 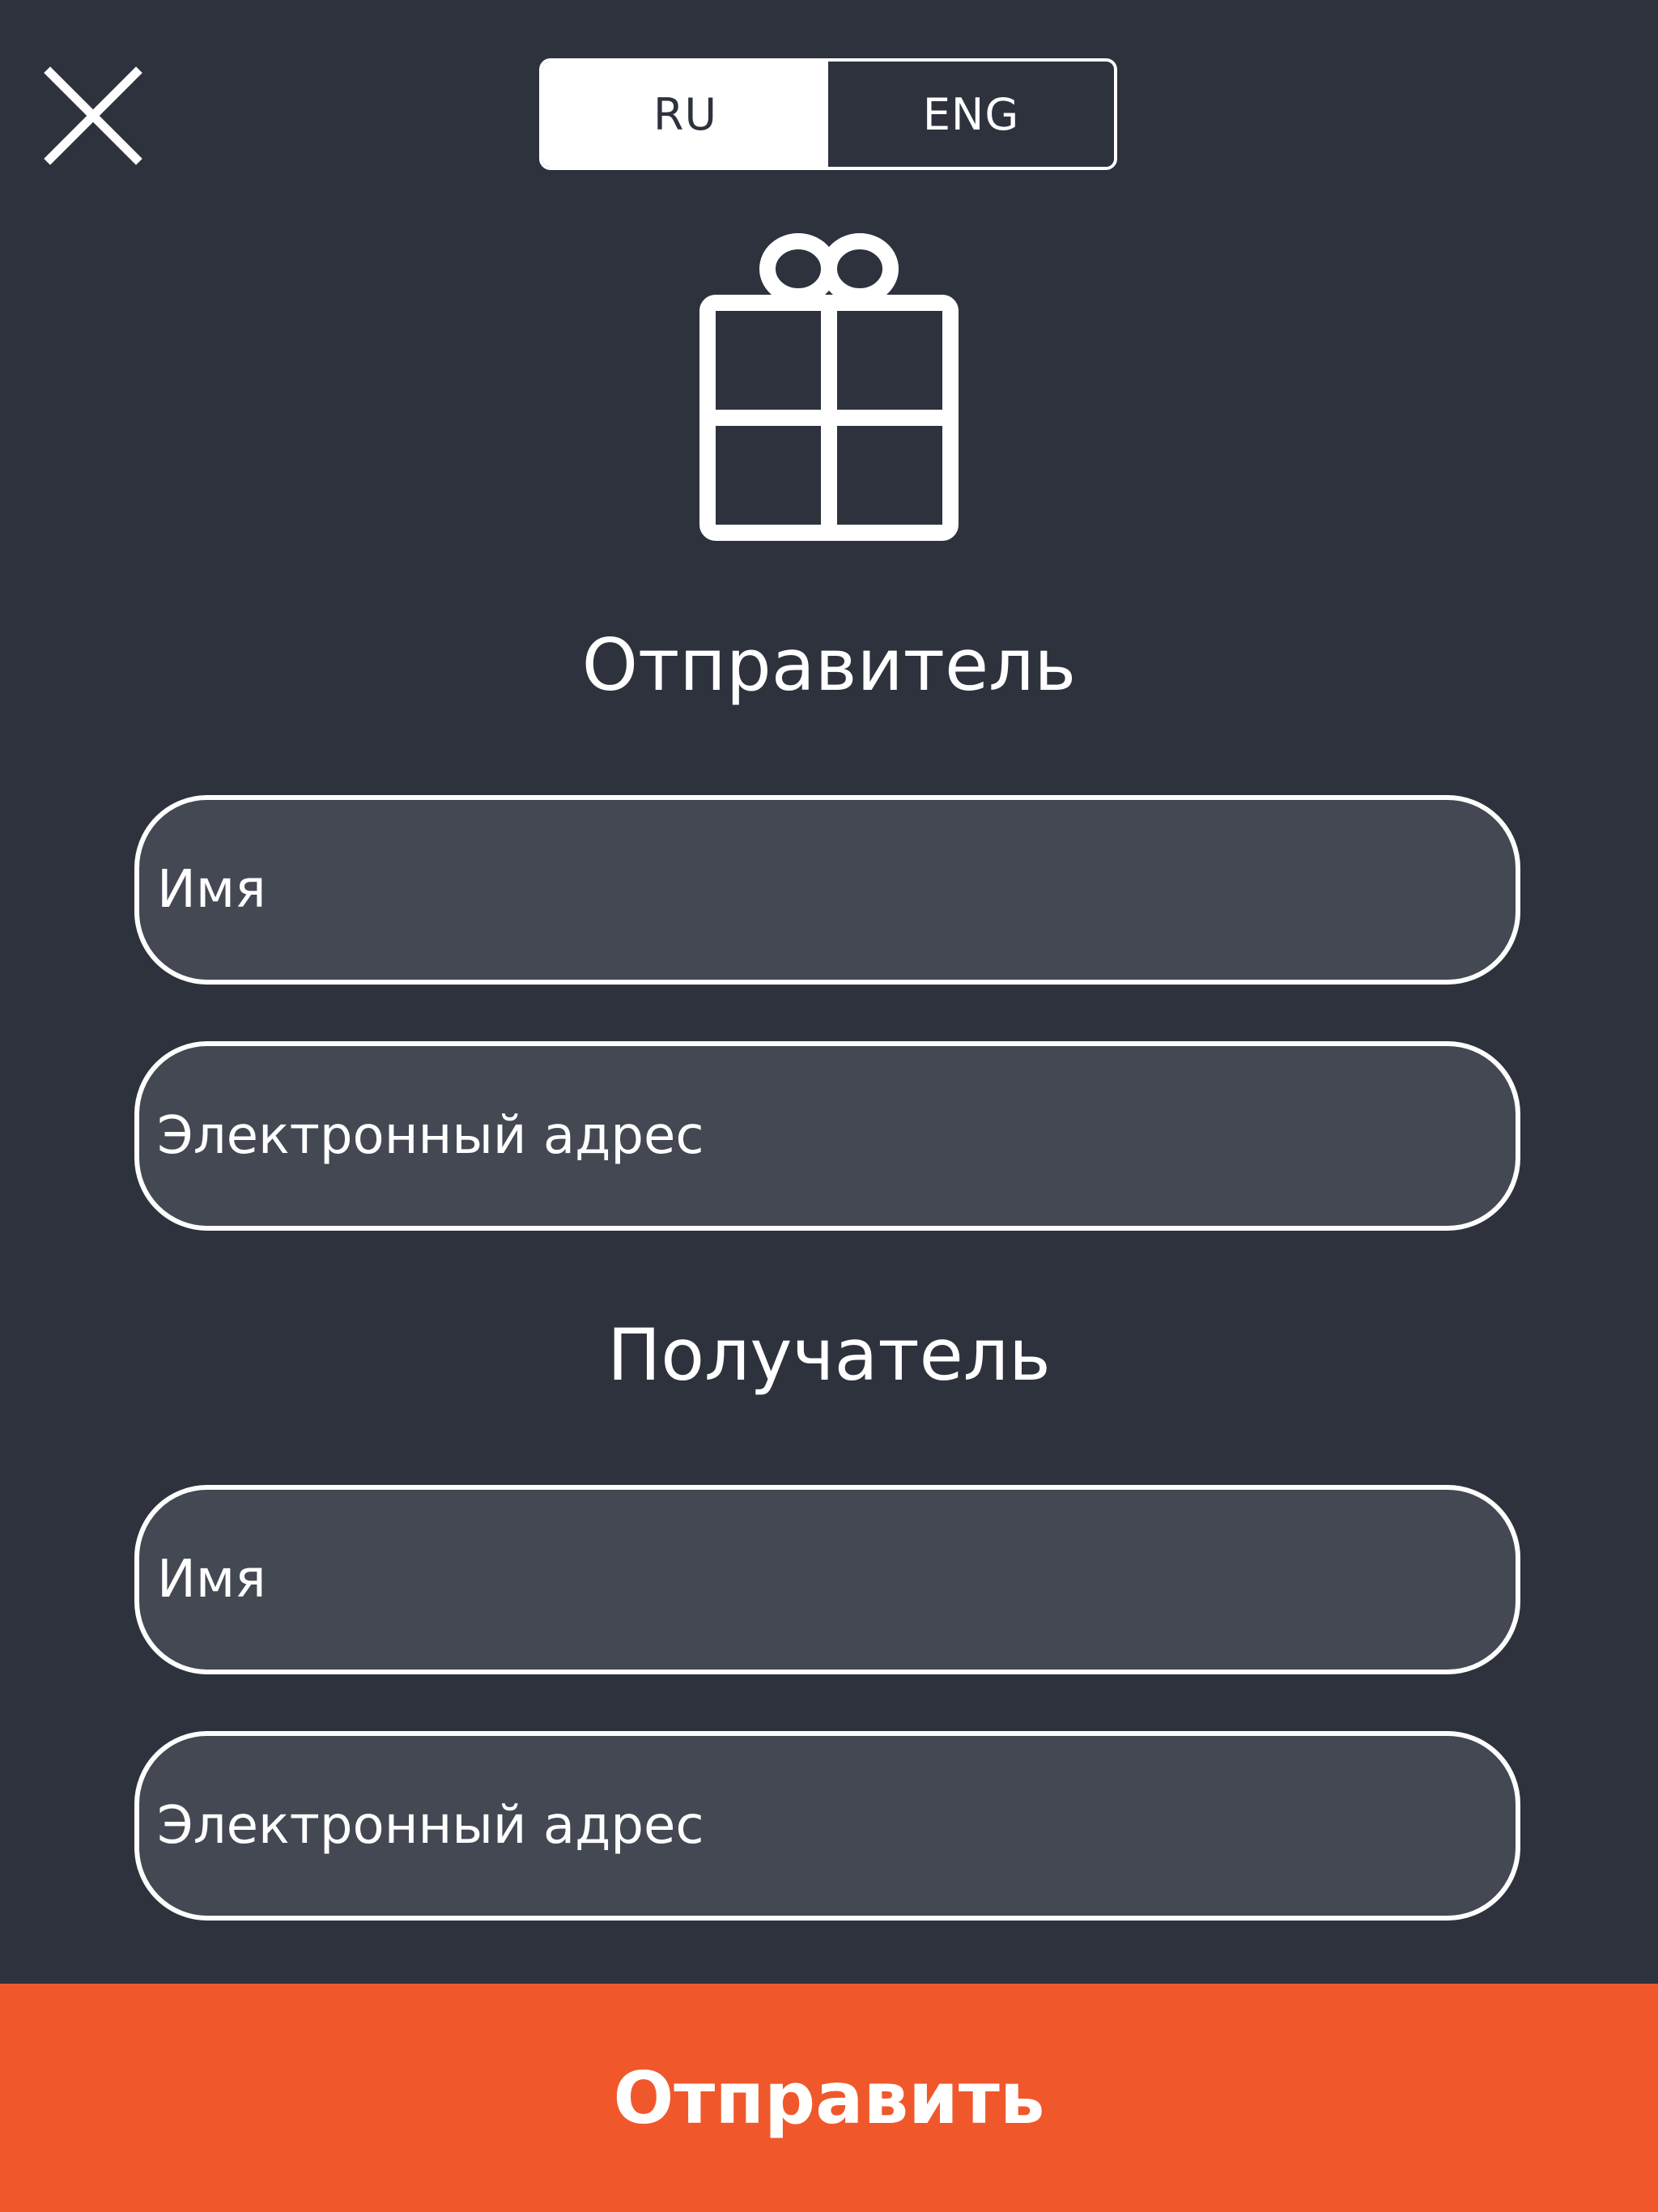 I want to click on send-button: Отправить, so click(x=829, y=2098).